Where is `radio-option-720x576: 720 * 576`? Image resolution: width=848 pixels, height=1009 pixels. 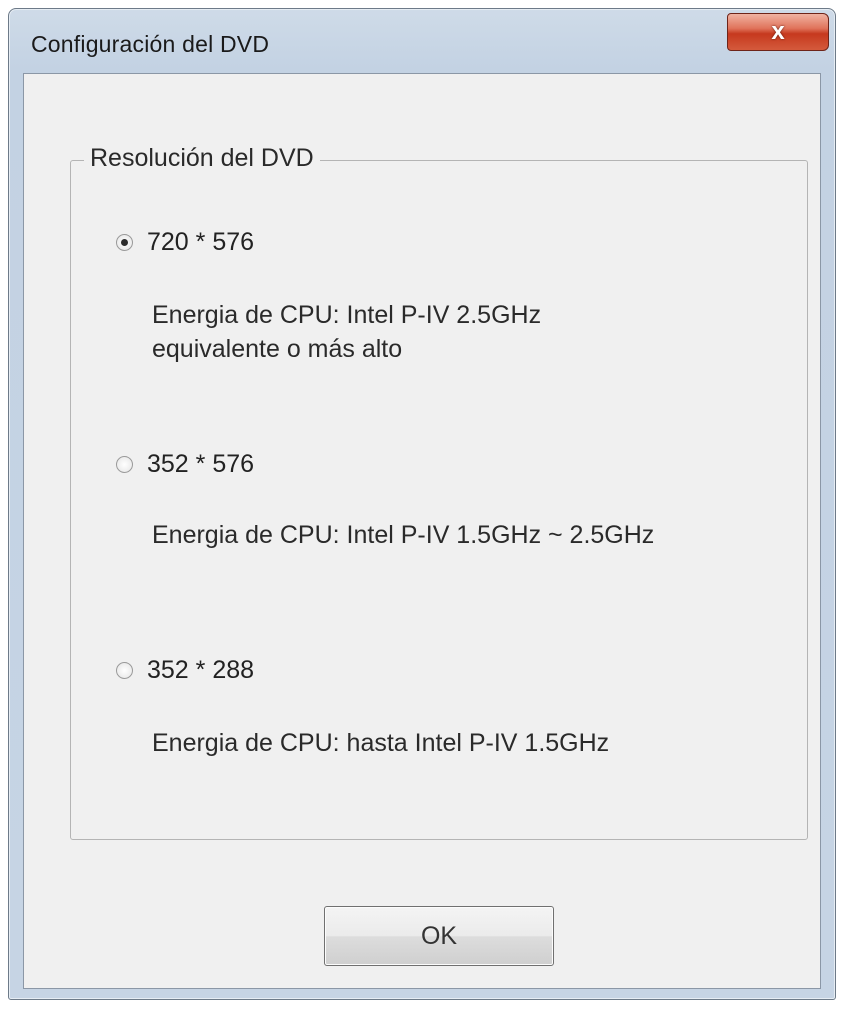
radio-option-720x576: 720 * 576 is located at coordinates (185, 242).